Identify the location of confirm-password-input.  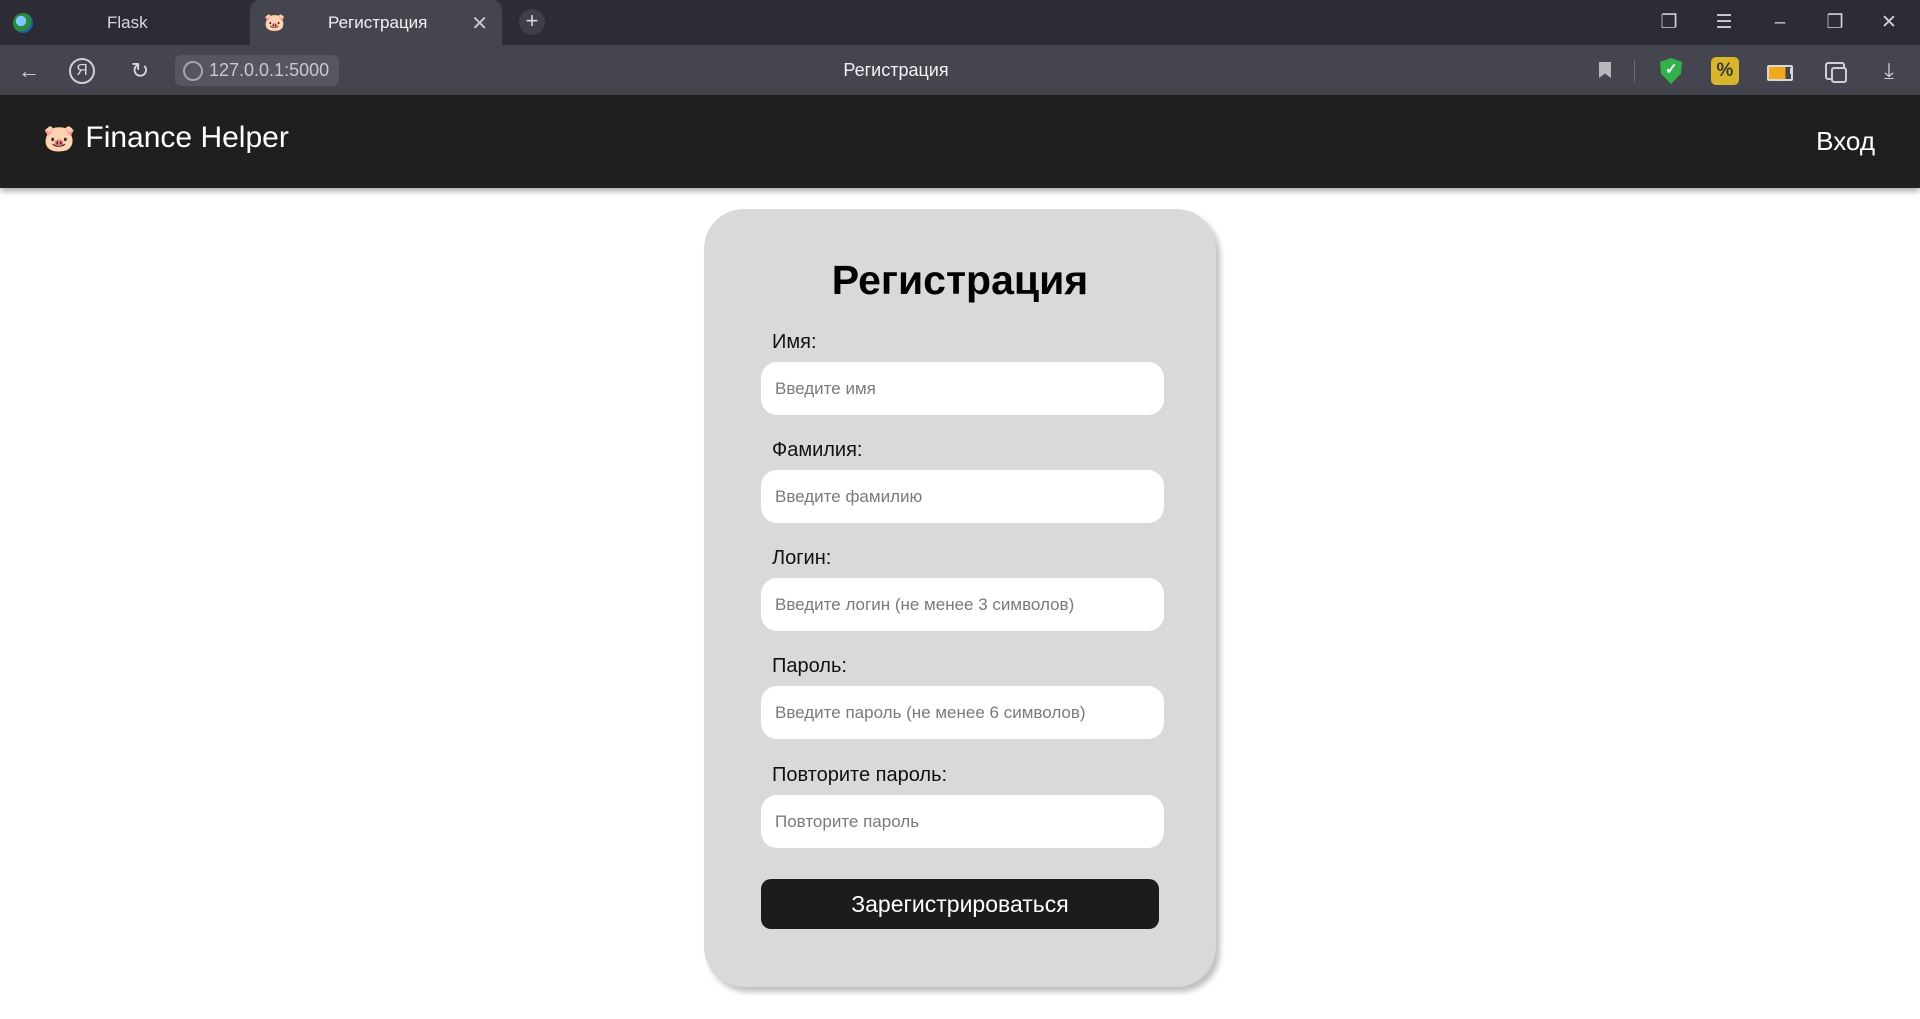
(962, 821).